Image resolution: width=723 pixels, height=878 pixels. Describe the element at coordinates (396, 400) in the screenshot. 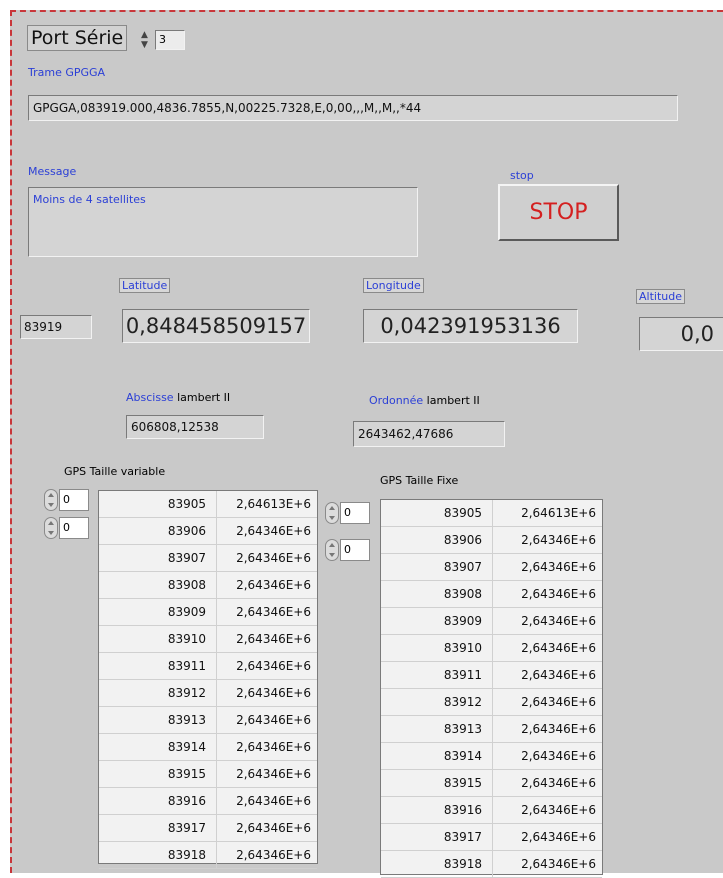

I see `ordonnee-label-a: Ordonnée` at that location.